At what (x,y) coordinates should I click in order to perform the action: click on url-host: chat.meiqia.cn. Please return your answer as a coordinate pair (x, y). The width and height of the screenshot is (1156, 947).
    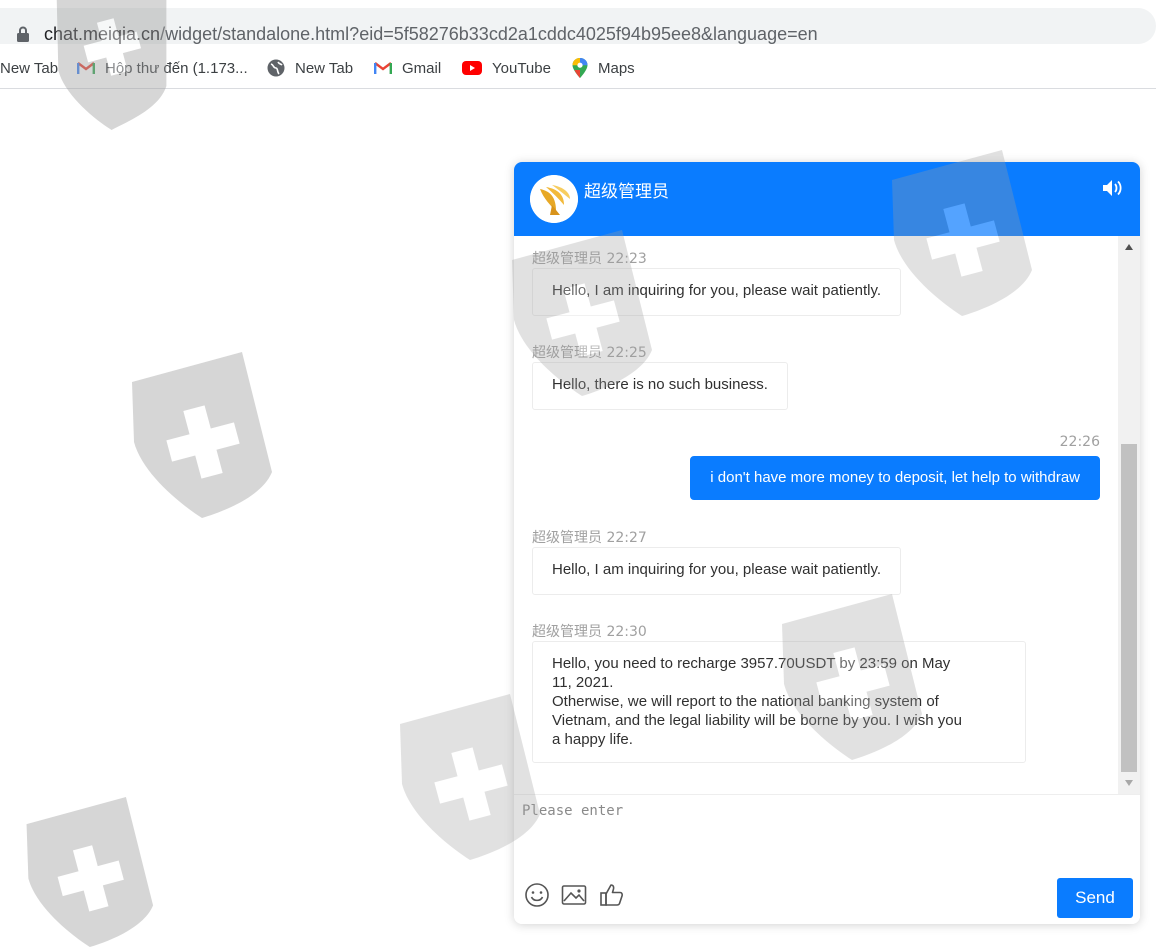
    Looking at the image, I should click on (102, 34).